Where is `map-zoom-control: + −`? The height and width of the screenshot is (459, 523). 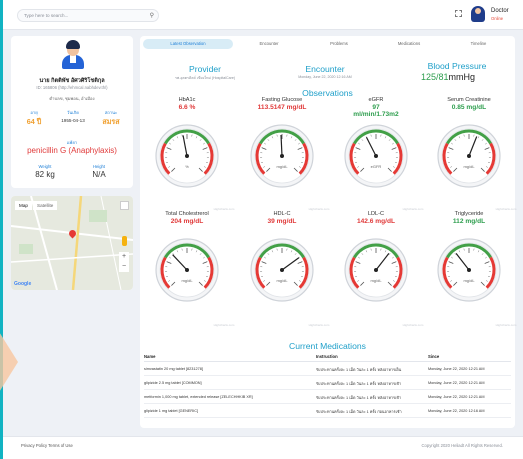 map-zoom-control: + − is located at coordinates (124, 262).